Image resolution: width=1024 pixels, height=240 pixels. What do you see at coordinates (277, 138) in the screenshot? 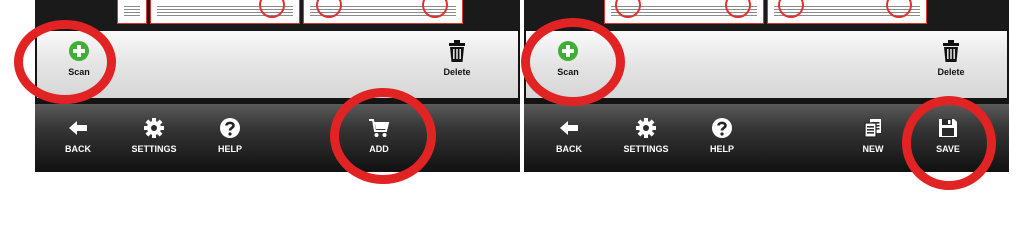
I see `bottom-toolbar: BACK SETTINGS HELP ADD` at bounding box center [277, 138].